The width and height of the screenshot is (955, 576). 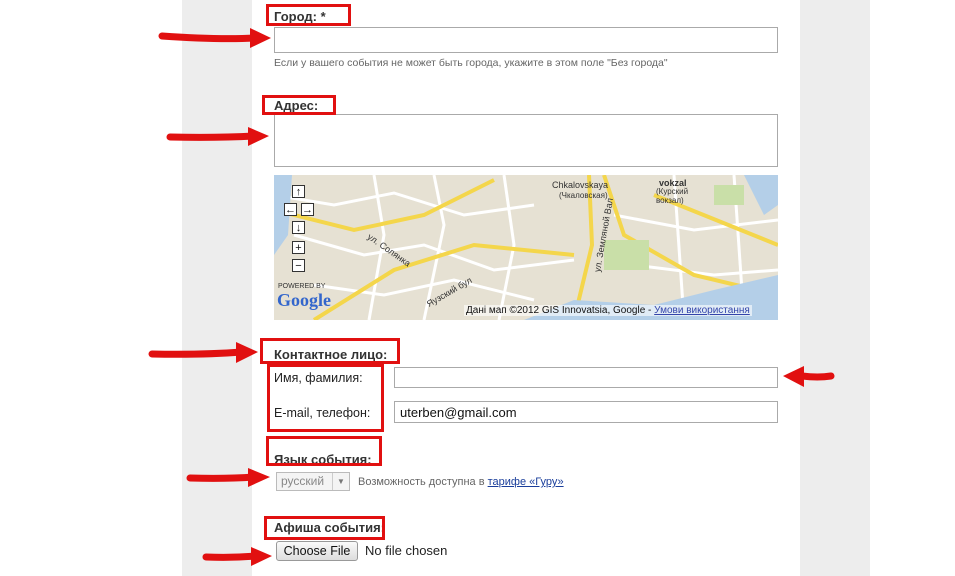 What do you see at coordinates (835, 288) in the screenshot?
I see `right-gutter` at bounding box center [835, 288].